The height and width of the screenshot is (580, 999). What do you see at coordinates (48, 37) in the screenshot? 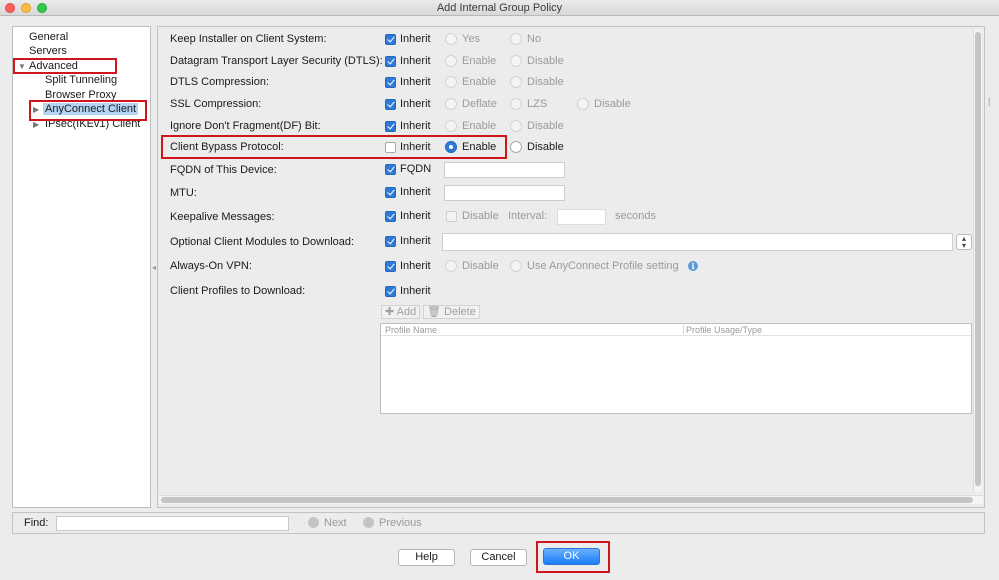
I see `nav-item-general: General` at bounding box center [48, 37].